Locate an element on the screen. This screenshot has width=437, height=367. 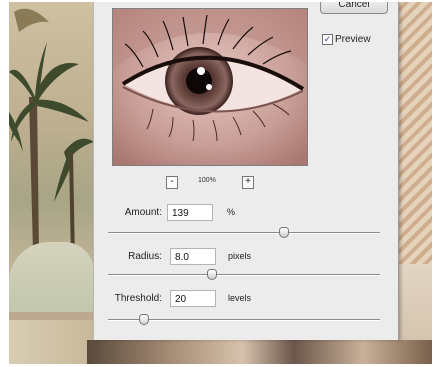
radius-slider-thumb is located at coordinates (212, 274).